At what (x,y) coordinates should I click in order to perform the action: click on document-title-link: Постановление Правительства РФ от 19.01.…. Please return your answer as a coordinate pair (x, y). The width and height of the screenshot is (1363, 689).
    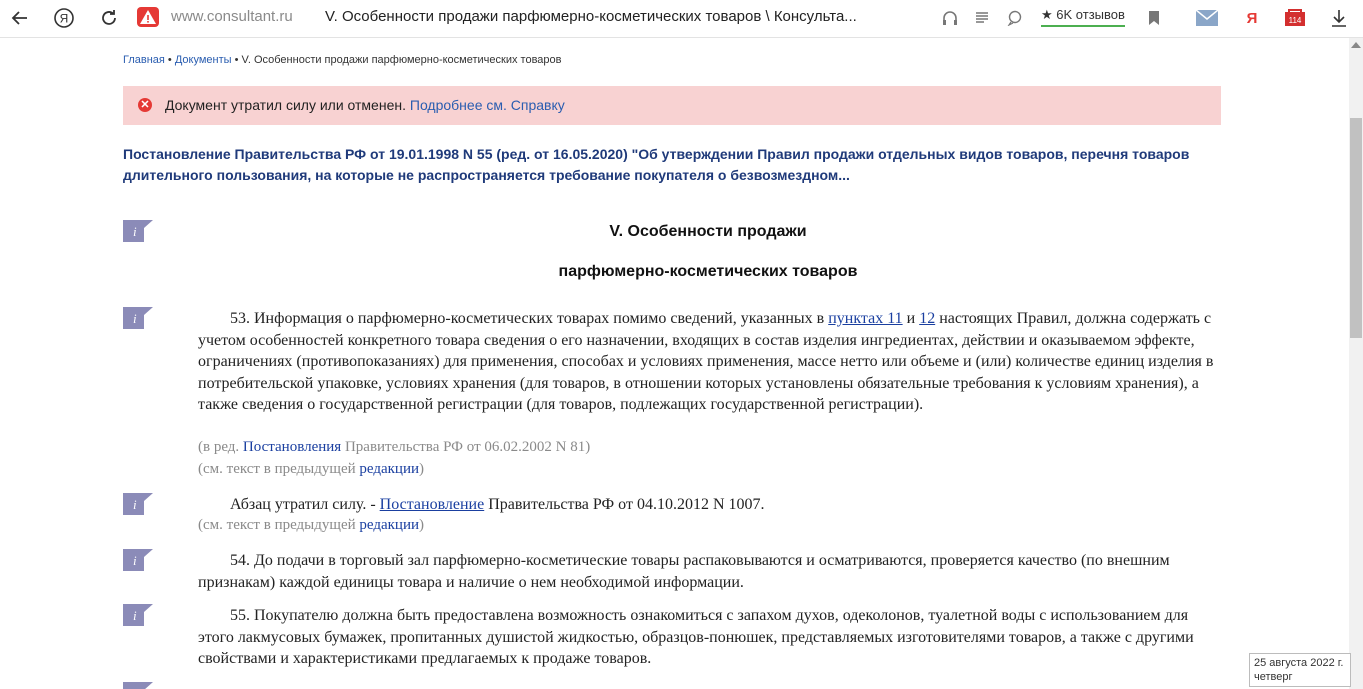
    Looking at the image, I should click on (663, 165).